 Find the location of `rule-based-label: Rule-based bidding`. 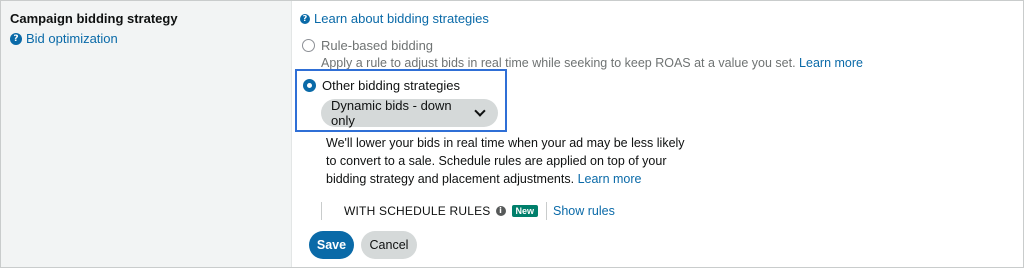

rule-based-label: Rule-based bidding is located at coordinates (377, 45).